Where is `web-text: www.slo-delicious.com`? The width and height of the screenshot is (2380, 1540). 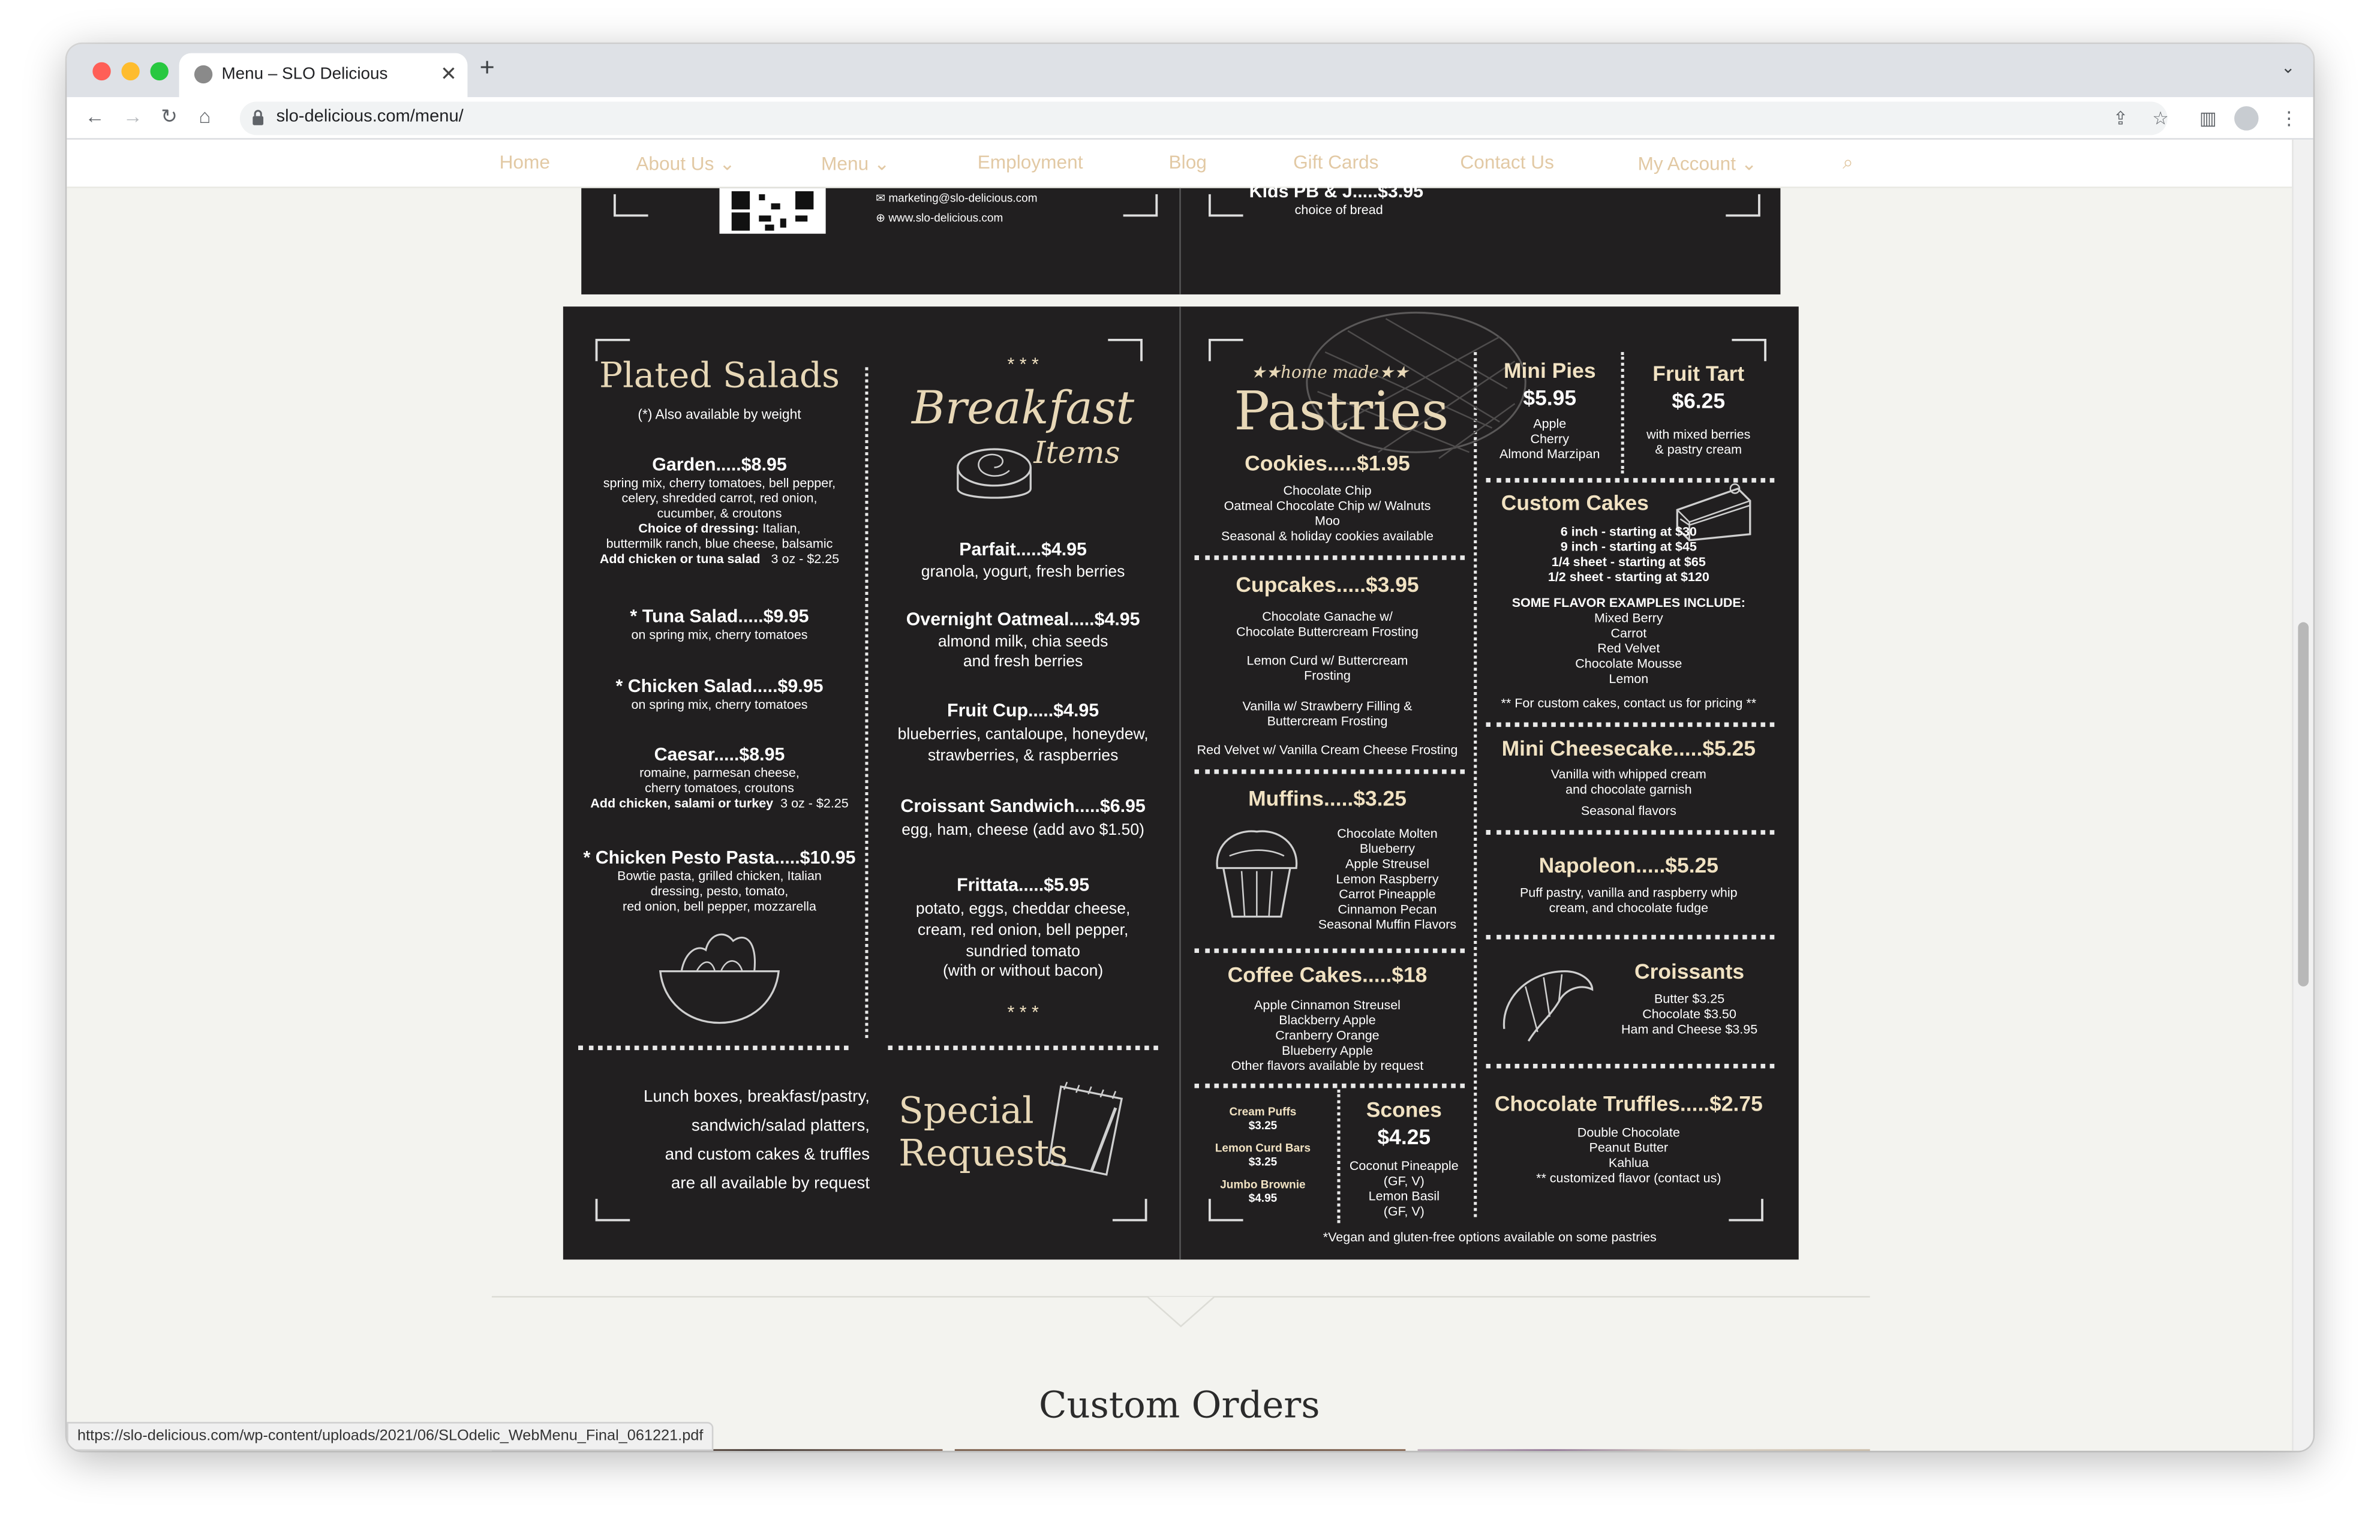 web-text: www.slo-delicious.com is located at coordinates (946, 217).